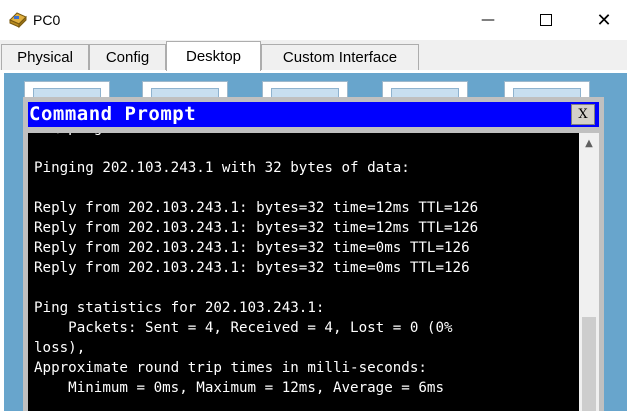 The height and width of the screenshot is (411, 627). What do you see at coordinates (179, 308) in the screenshot?
I see `console-line: Ping statistics for 202.103.243.1:` at bounding box center [179, 308].